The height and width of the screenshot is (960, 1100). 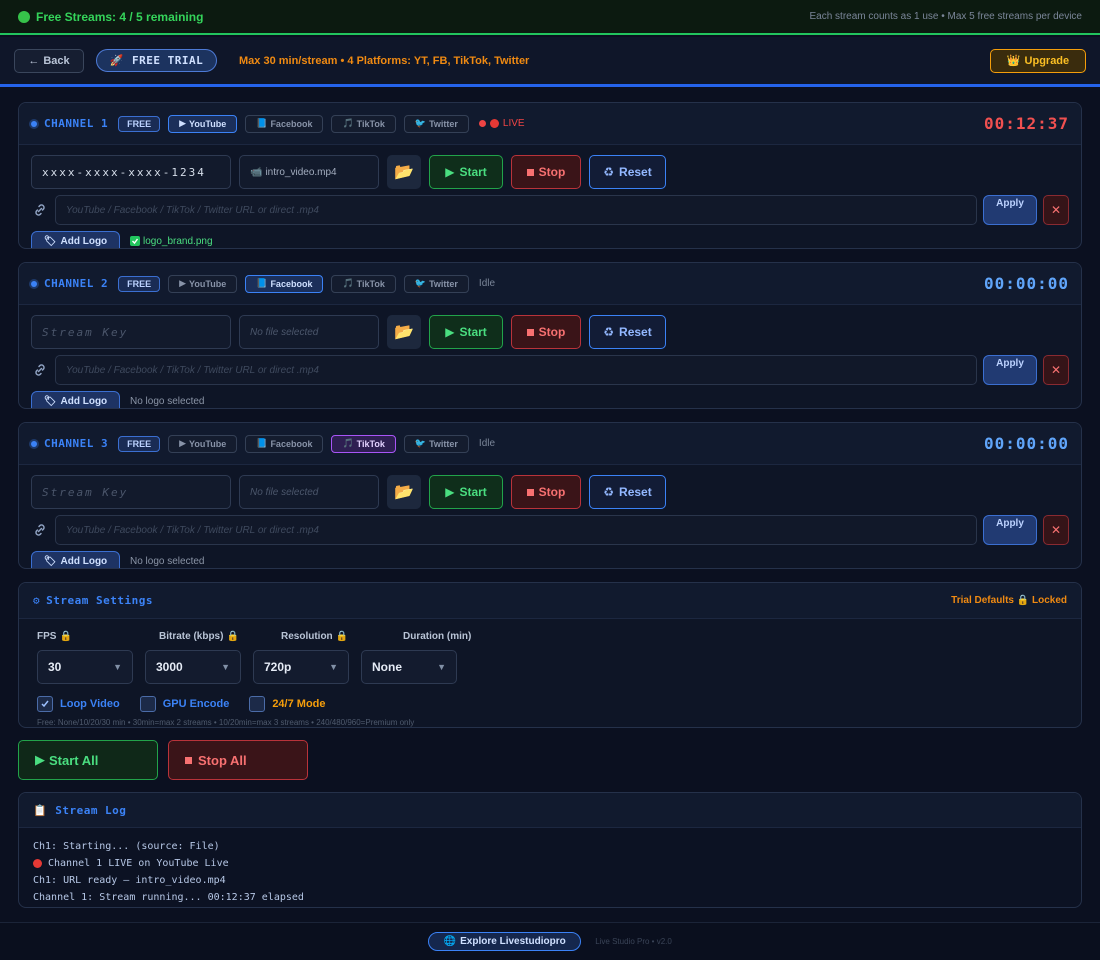 I want to click on setting-select-3: 720p ▼, so click(x=301, y=667).